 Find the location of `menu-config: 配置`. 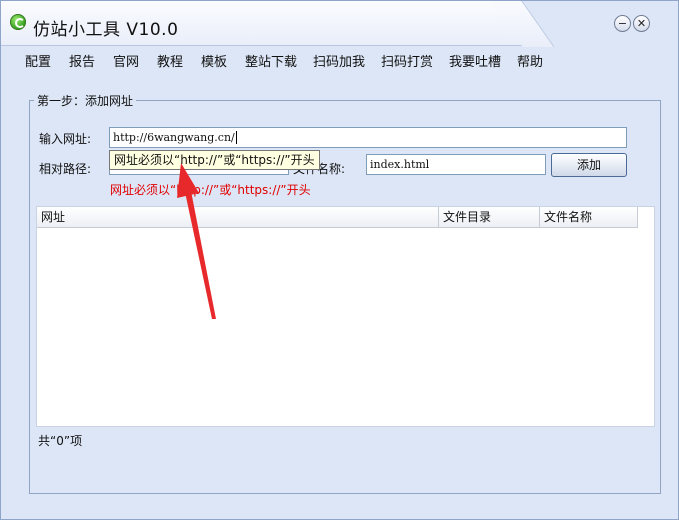

menu-config: 配置 is located at coordinates (38, 60).